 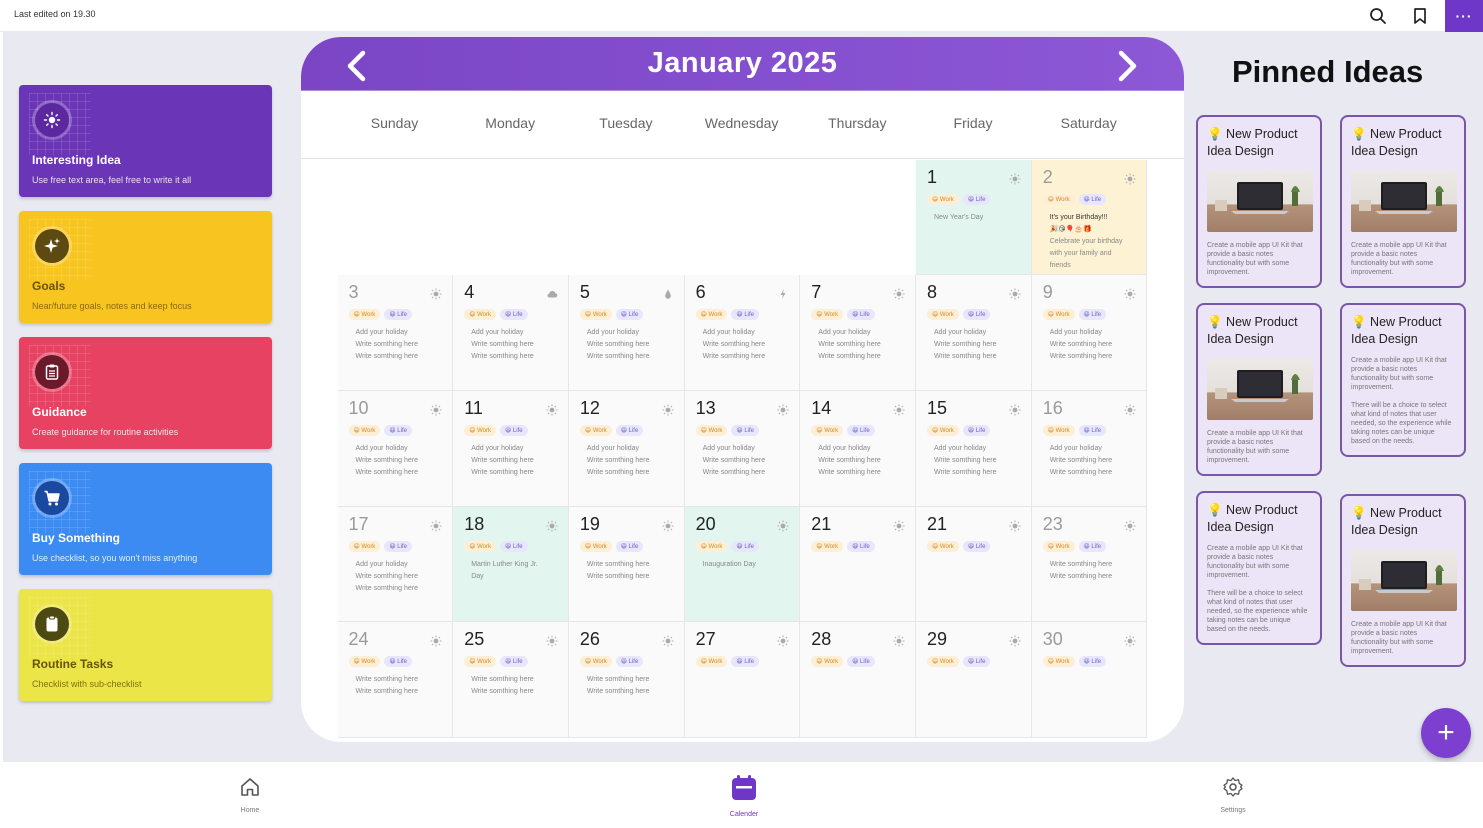 I want to click on calendar-day-cell: 18 😄 Work 😆 Life Martin Luther King Jr. Day, so click(x=511, y=564).